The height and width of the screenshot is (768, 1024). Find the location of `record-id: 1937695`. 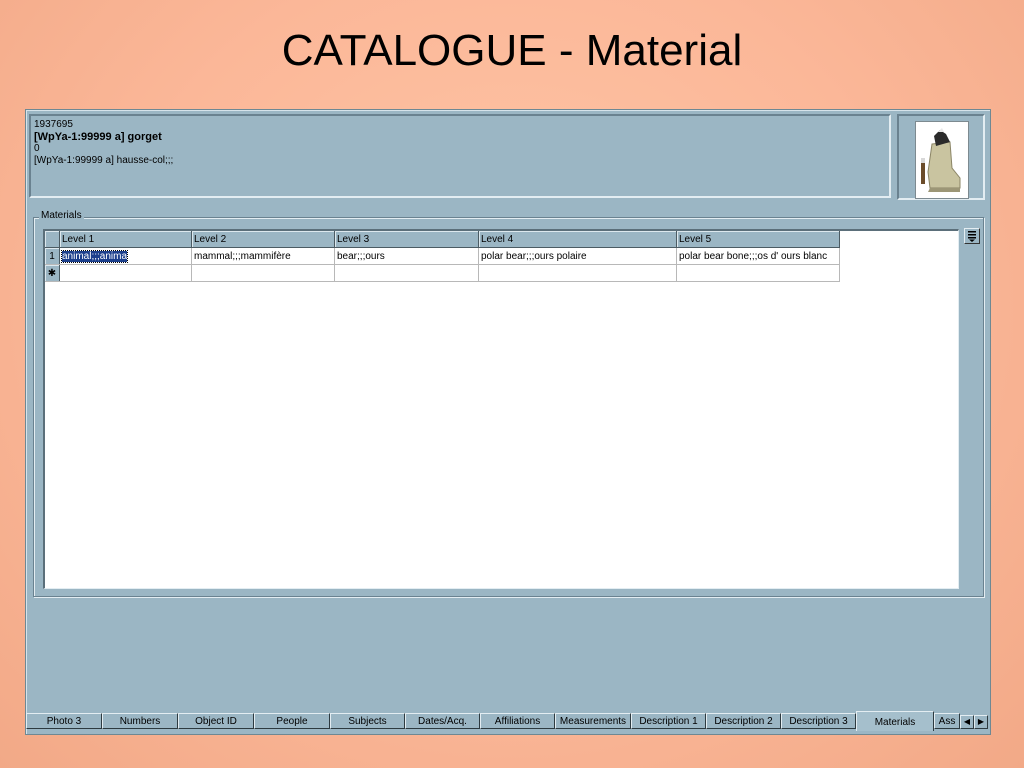

record-id: 1937695 is located at coordinates (53, 124).